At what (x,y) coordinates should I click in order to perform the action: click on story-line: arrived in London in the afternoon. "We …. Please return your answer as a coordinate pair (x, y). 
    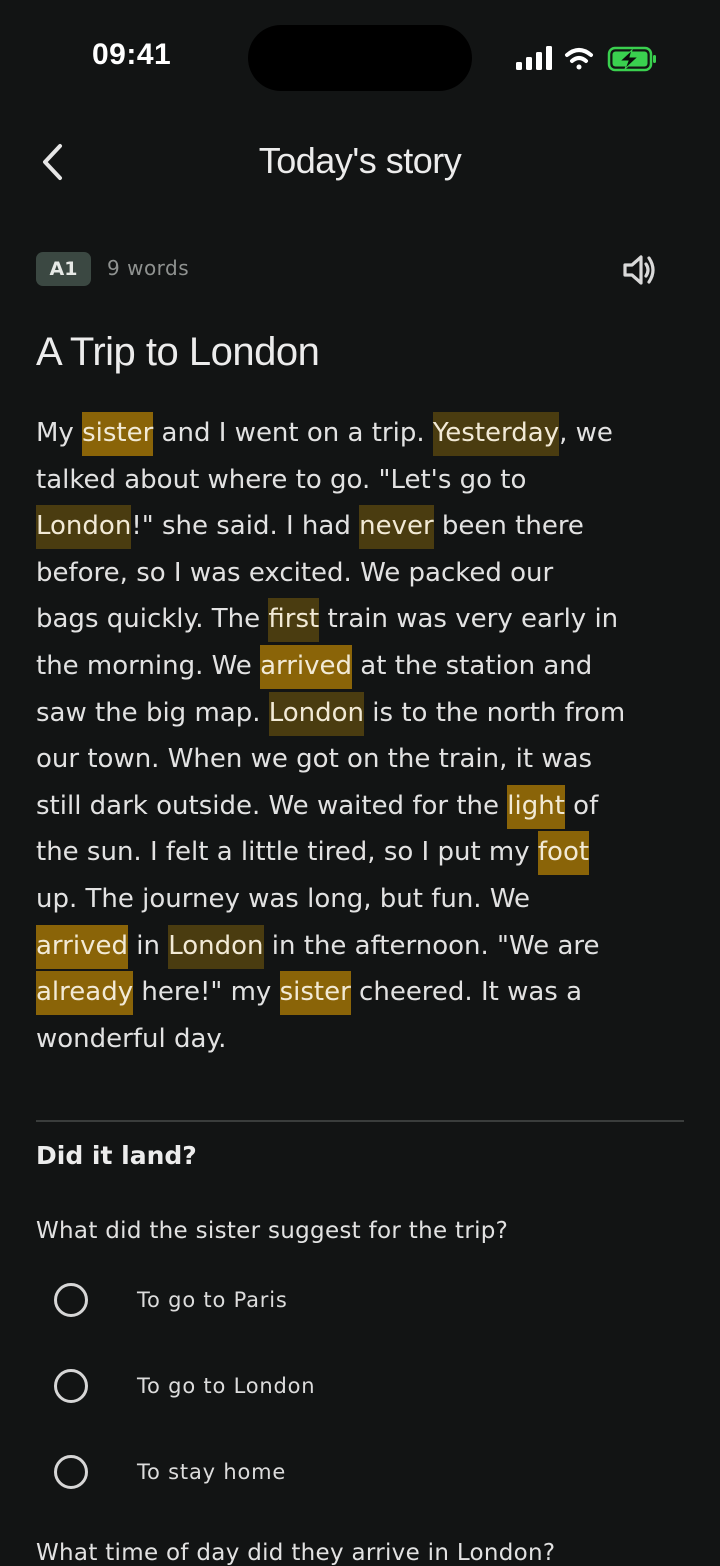
    Looking at the image, I should click on (366, 946).